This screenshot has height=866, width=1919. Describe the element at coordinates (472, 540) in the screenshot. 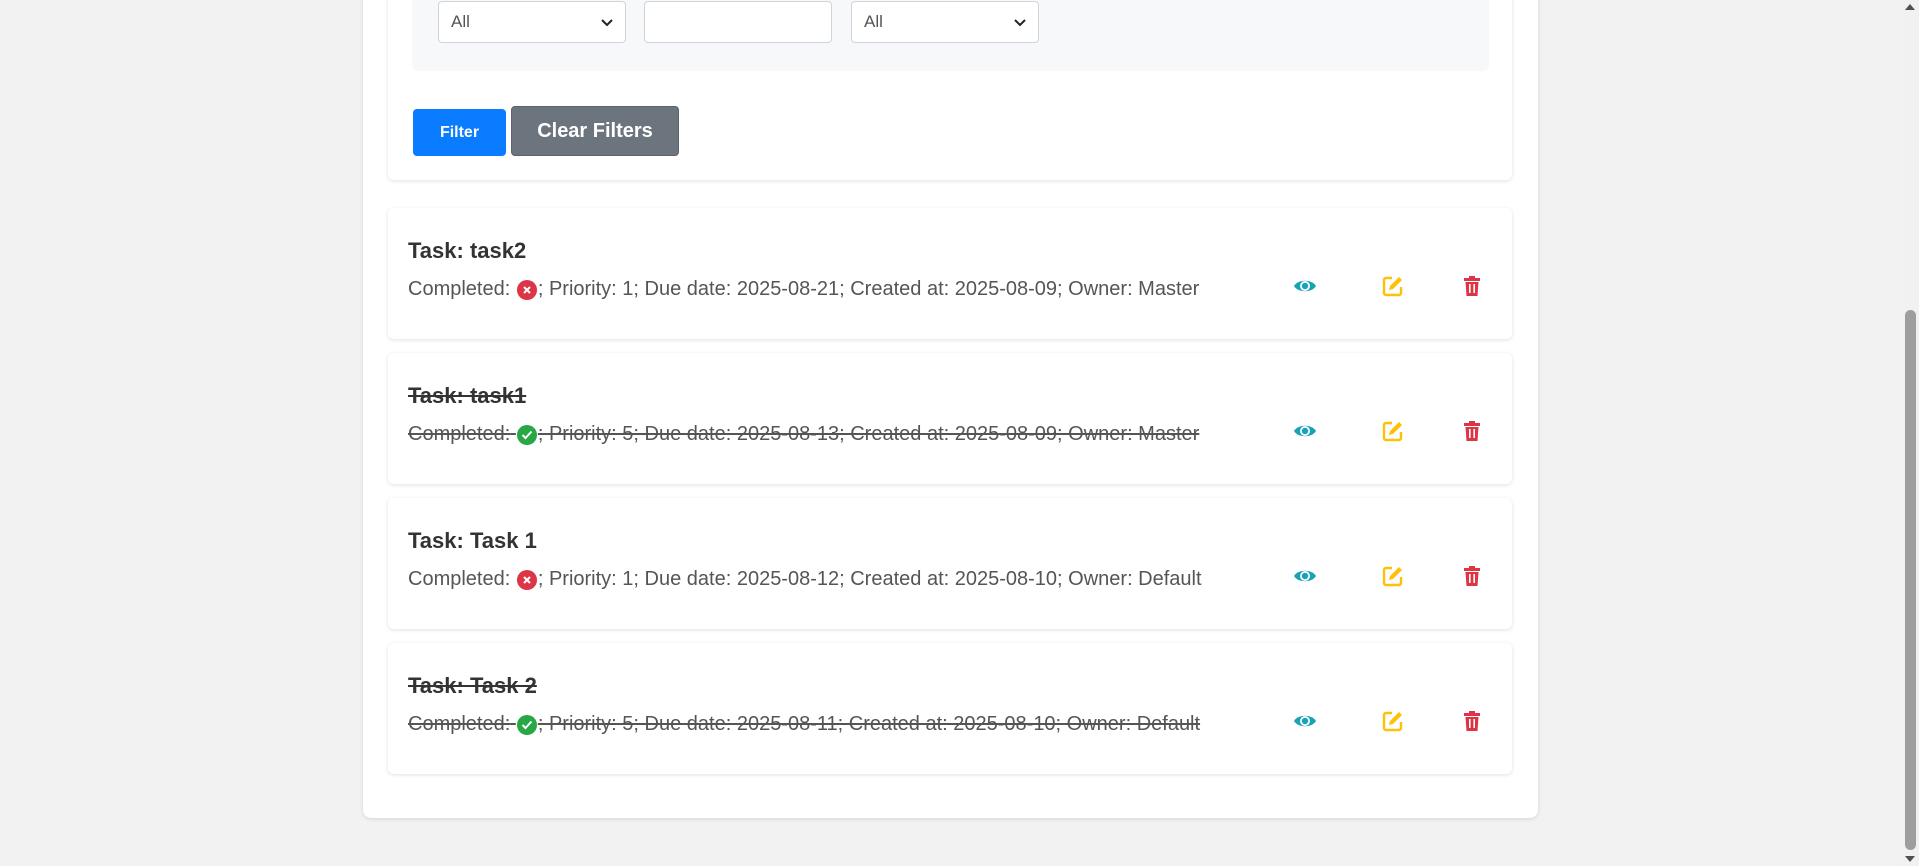

I see `task-title: Task: Task 1` at that location.